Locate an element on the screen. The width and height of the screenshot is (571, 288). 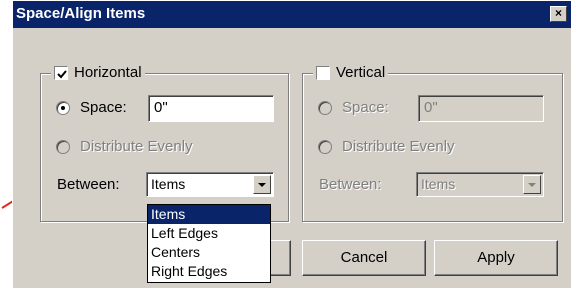
horizontal-checkbox is located at coordinates (61, 72).